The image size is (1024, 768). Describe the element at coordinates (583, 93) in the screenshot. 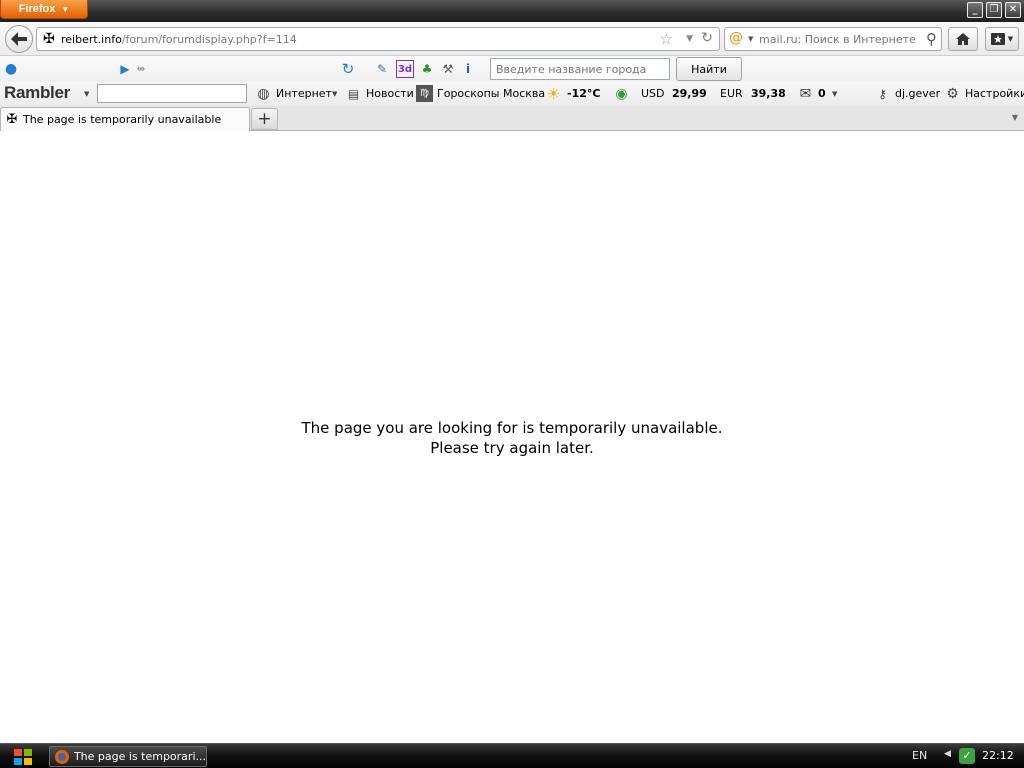

I see `temperature-value: -12°C` at that location.